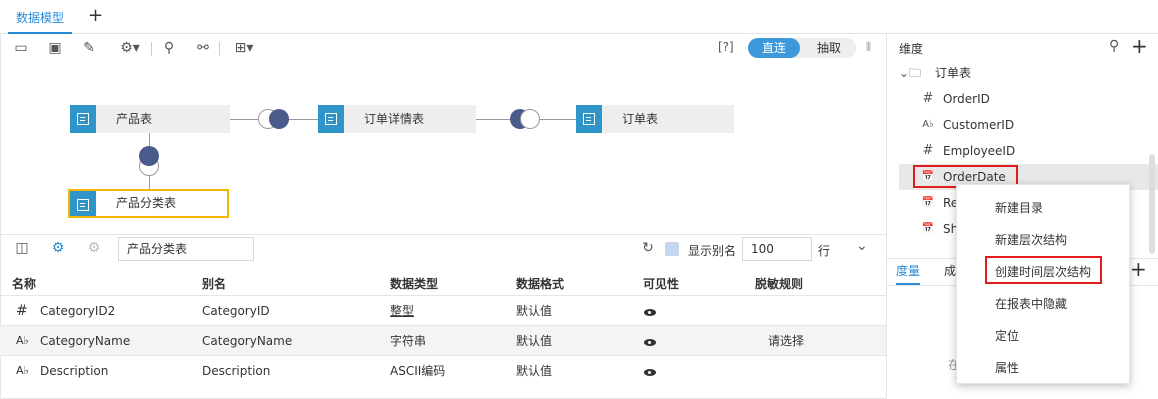 Image resolution: width=1158 pixels, height=399 pixels. Describe the element at coordinates (908, 273) in the screenshot. I see `tab-measure: 度量` at that location.